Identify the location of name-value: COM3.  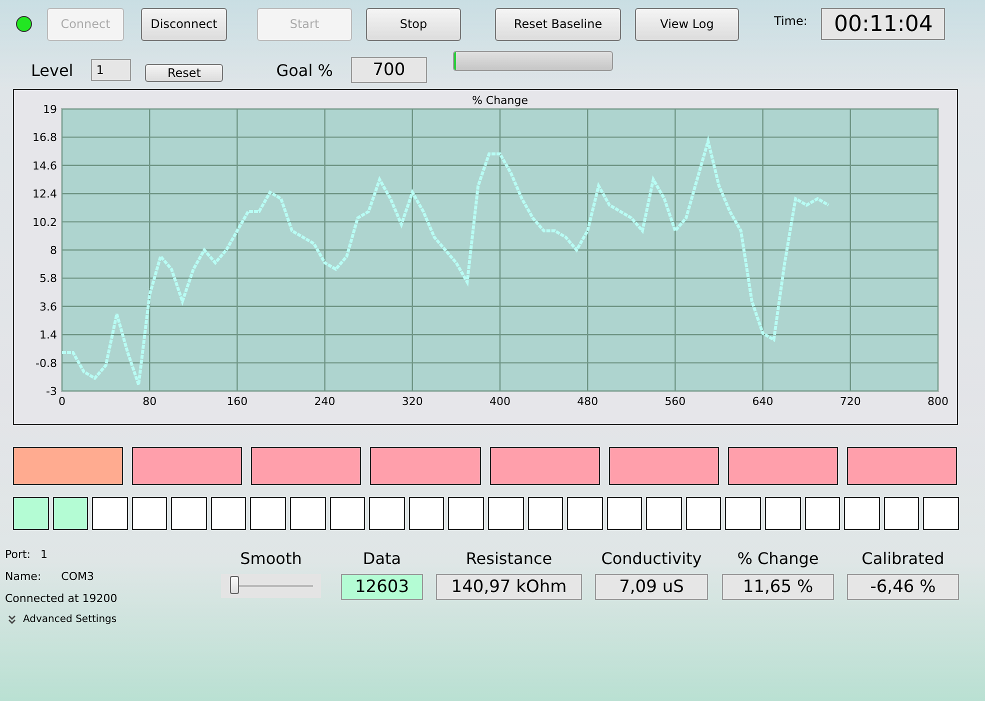
(77, 577).